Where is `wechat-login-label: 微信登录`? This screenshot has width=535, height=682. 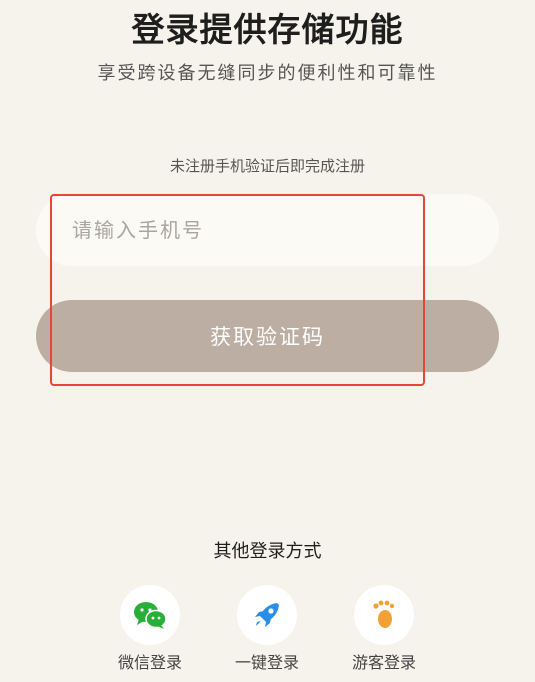
wechat-login-label: 微信登录 is located at coordinates (149, 662).